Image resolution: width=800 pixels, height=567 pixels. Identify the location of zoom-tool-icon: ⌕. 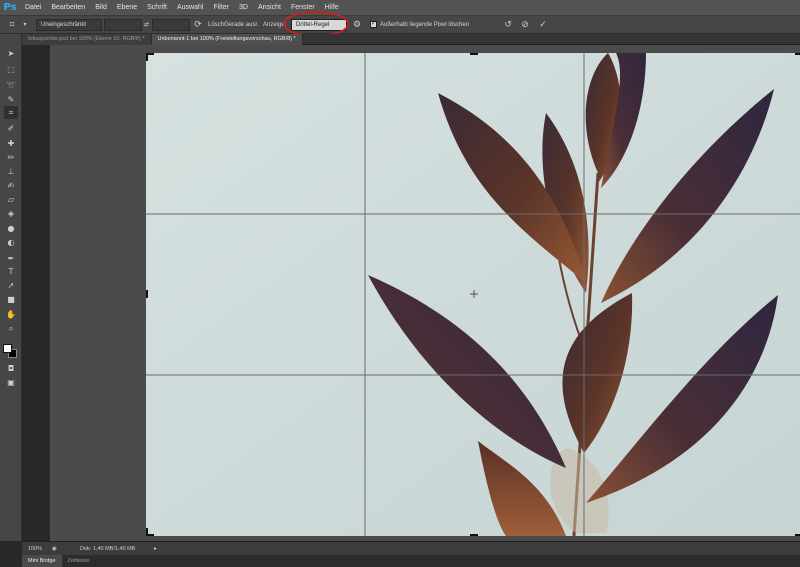
(11, 328).